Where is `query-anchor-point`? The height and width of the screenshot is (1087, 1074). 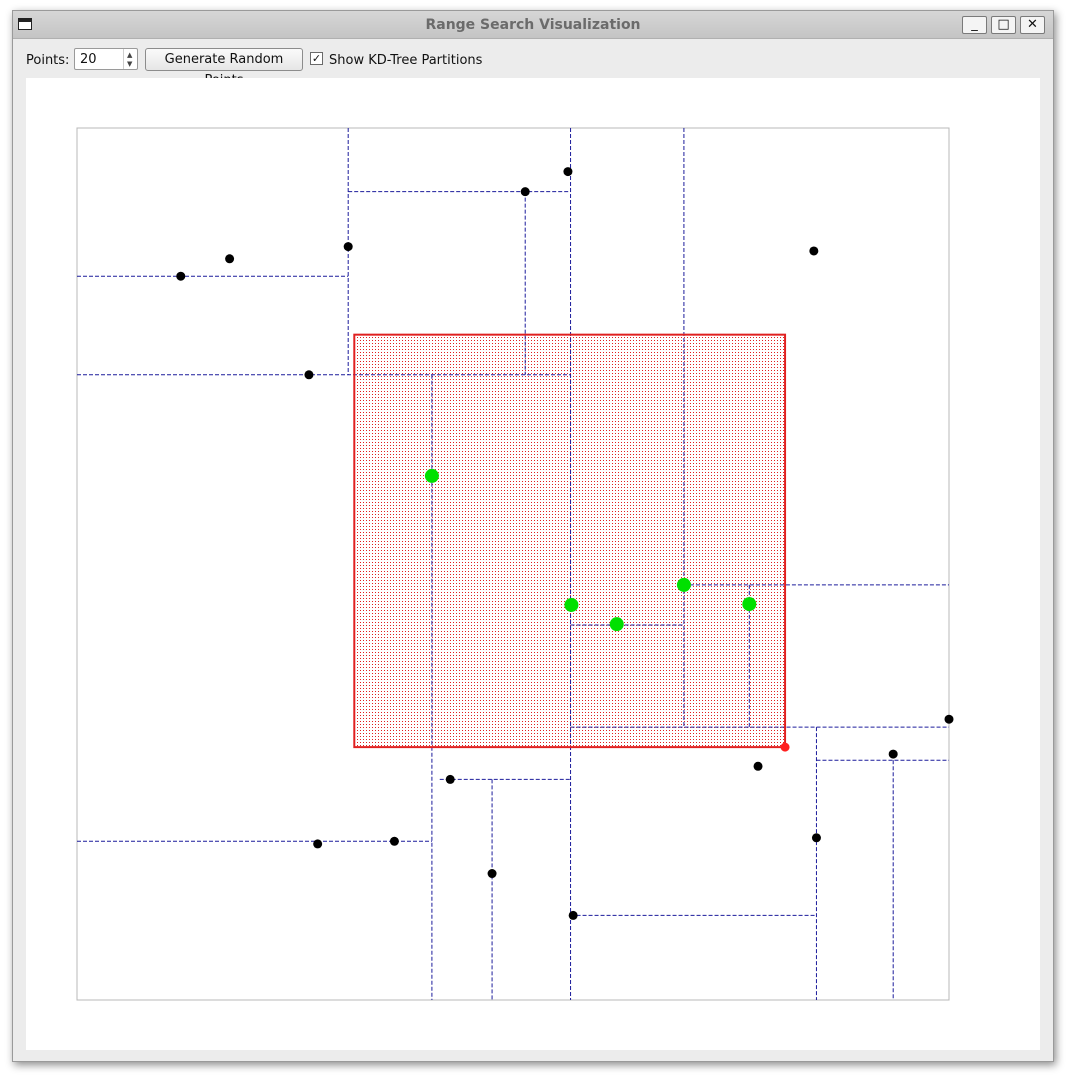
query-anchor-point is located at coordinates (785, 747).